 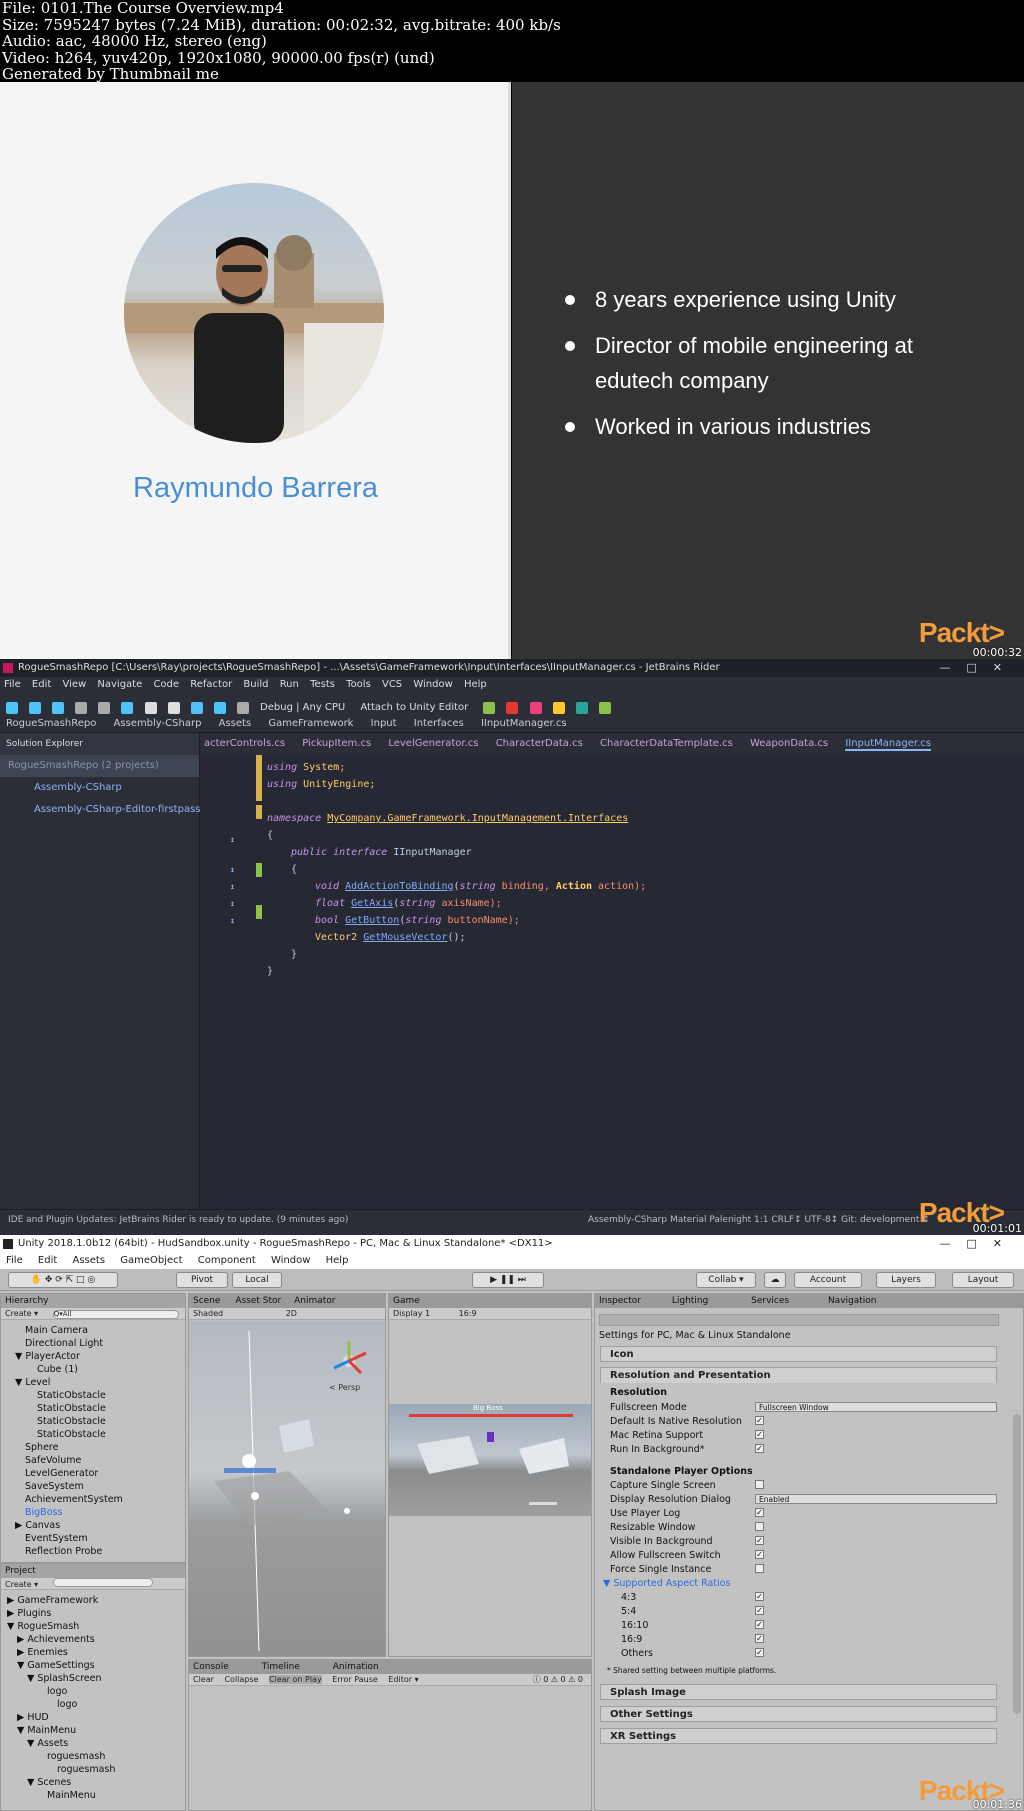 I want to click on section-other-settings: Other Settings, so click(x=798, y=1714).